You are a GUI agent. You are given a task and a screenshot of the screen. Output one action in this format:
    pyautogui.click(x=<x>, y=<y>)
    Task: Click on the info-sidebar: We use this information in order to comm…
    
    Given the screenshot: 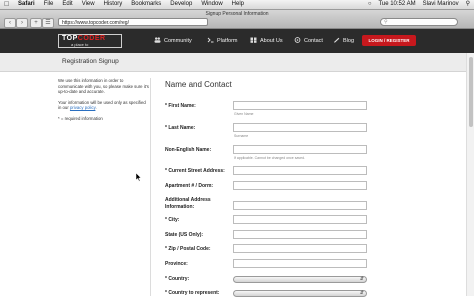 What is the action you would take?
    pyautogui.click(x=104, y=187)
    